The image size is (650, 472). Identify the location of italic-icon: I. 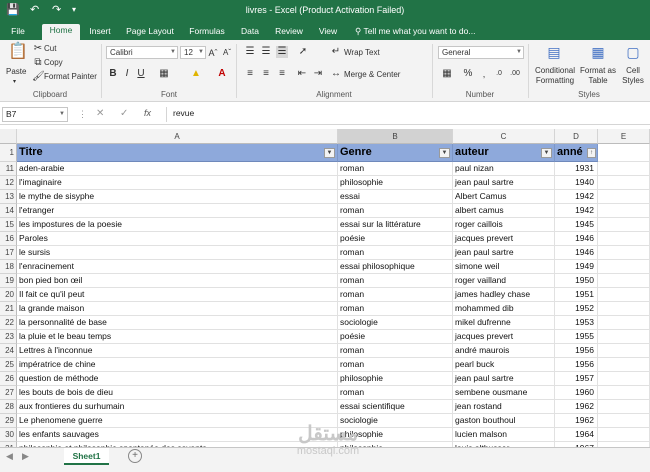
(127, 74).